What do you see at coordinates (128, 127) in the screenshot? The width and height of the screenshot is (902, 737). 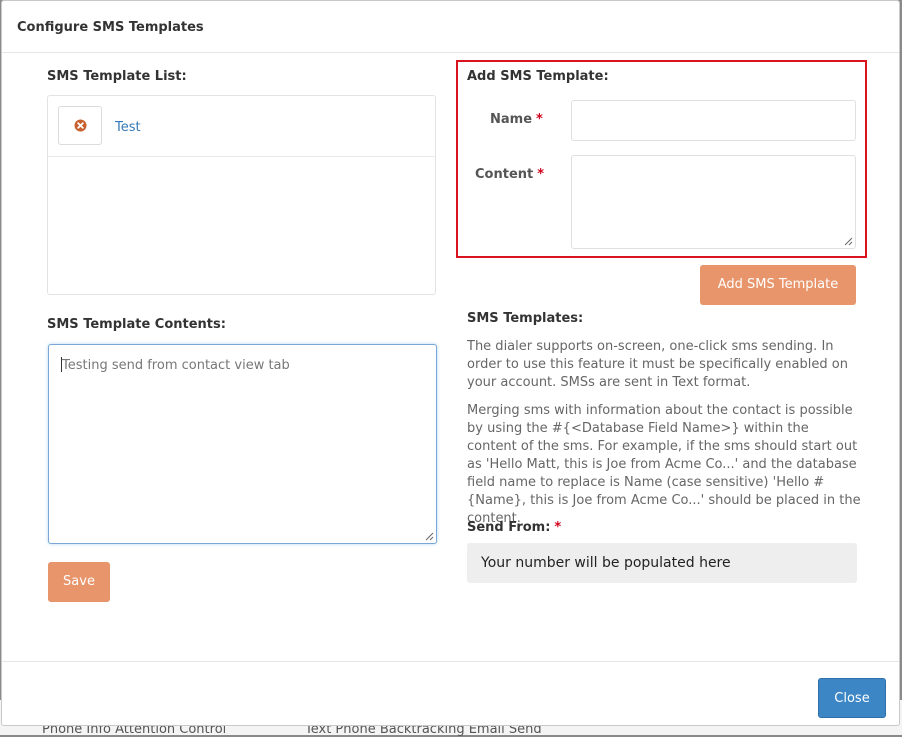 I see `template-name-link: Test` at bounding box center [128, 127].